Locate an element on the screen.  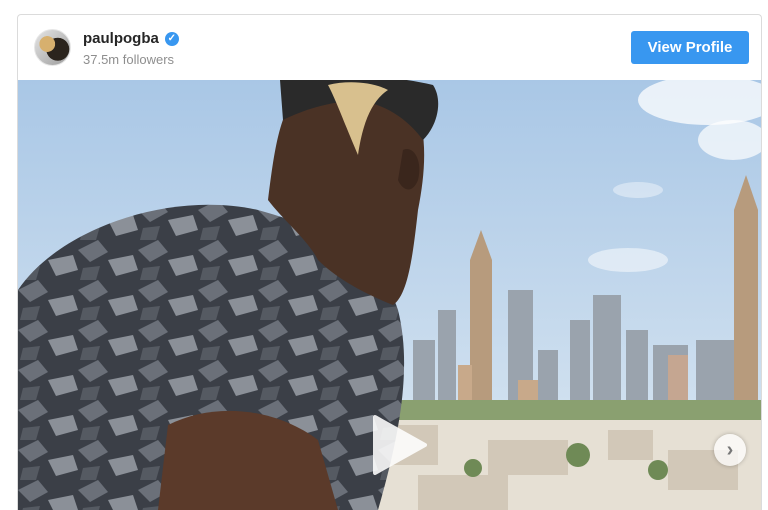
view-profile-button: View Profile is located at coordinates (690, 47).